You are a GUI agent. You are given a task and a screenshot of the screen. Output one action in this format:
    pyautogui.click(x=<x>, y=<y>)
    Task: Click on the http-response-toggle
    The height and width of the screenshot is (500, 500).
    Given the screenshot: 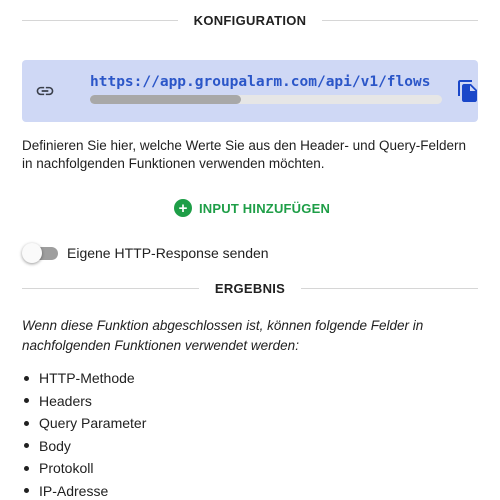 What is the action you would take?
    pyautogui.click(x=40, y=253)
    